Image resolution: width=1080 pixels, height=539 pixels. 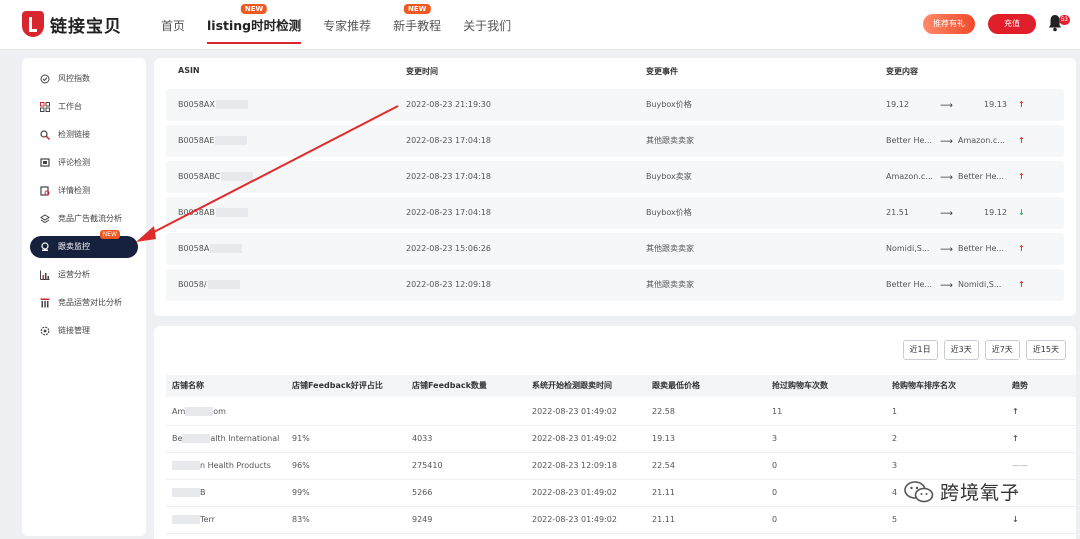 What do you see at coordinates (84, 79) in the screenshot?
I see `sidebar-item-risk-index: 风控指数` at bounding box center [84, 79].